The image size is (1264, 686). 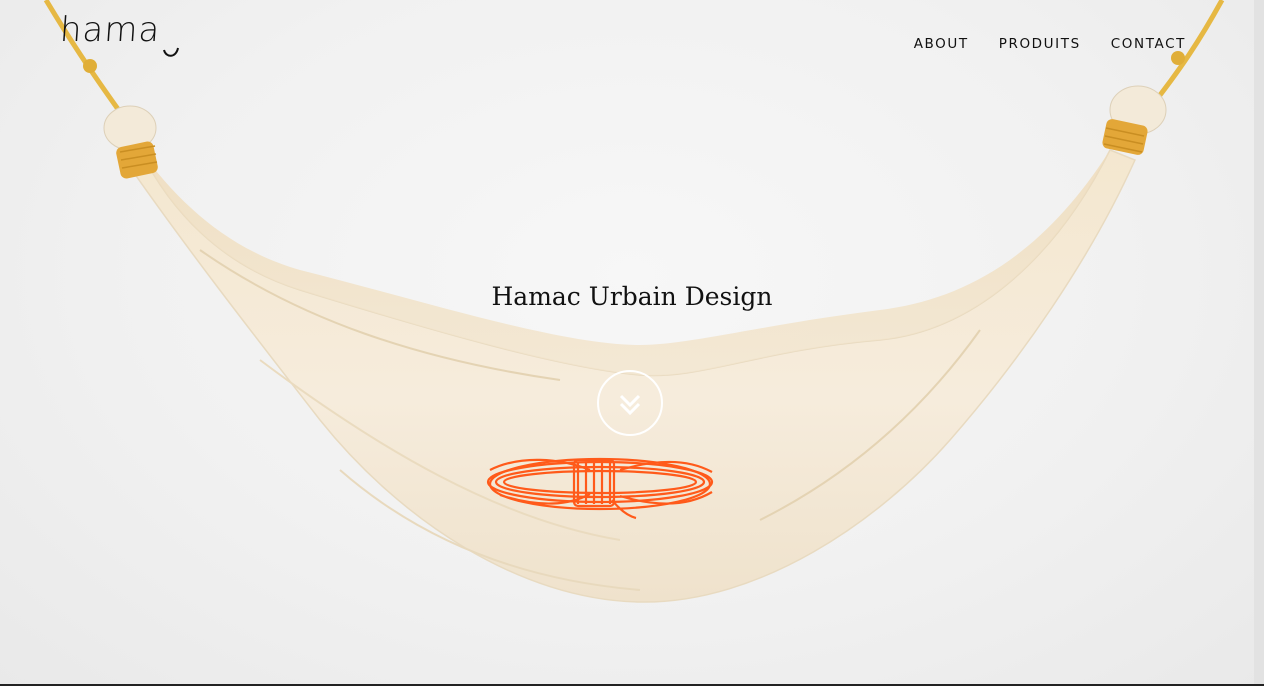 I want to click on hero-title: Hamac Urbain Design, so click(x=632, y=296).